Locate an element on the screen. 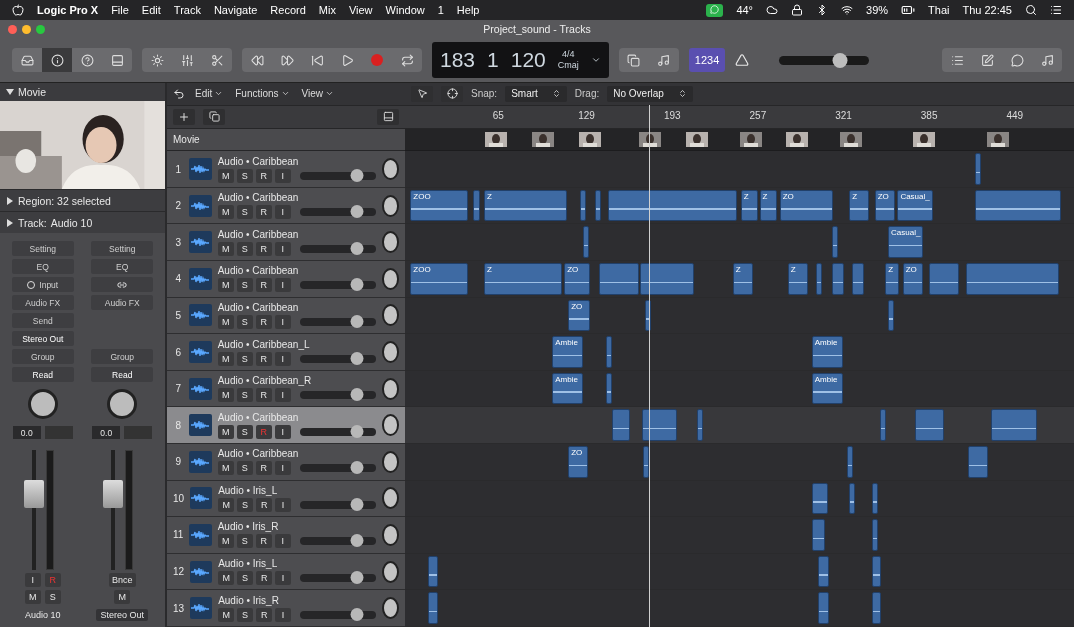 The height and width of the screenshot is (627, 1074). menu-button: Functions is located at coordinates (262, 94).